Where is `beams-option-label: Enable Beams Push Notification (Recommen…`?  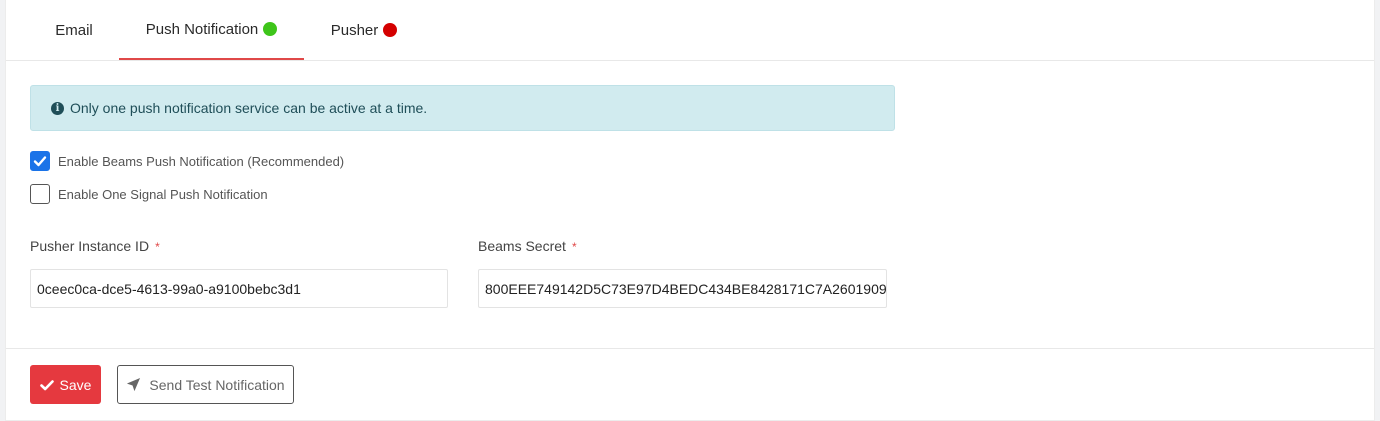
beams-option-label: Enable Beams Push Notification (Recommen… is located at coordinates (201, 161).